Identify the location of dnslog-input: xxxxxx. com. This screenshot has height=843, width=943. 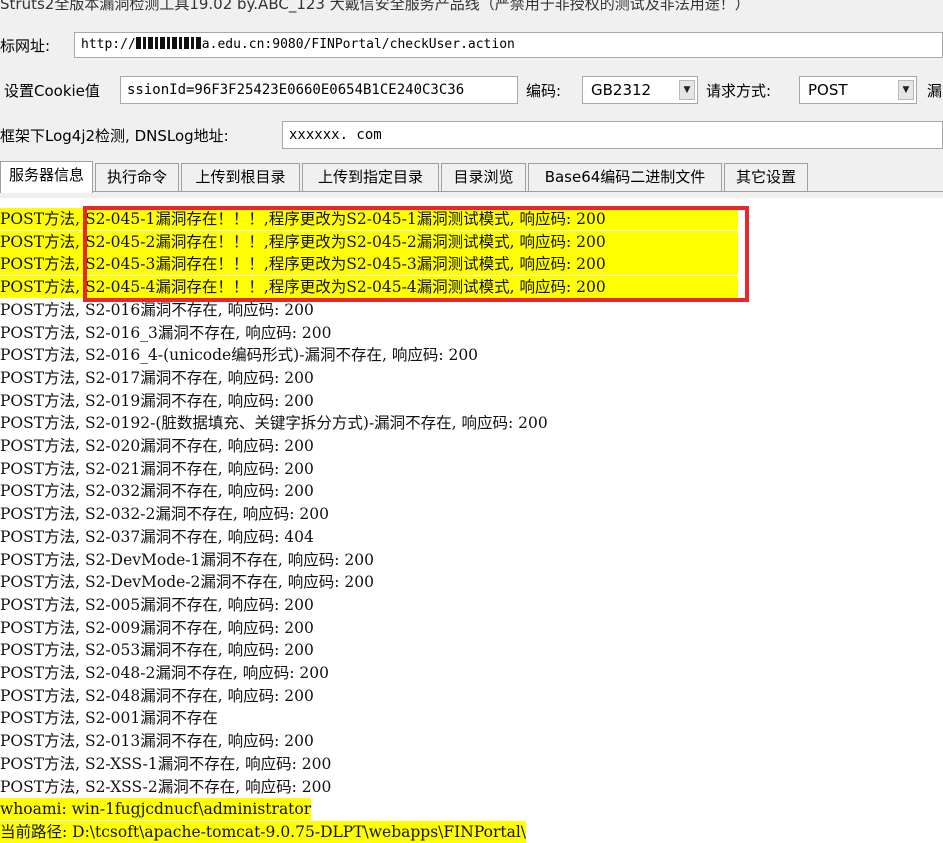
(612, 135).